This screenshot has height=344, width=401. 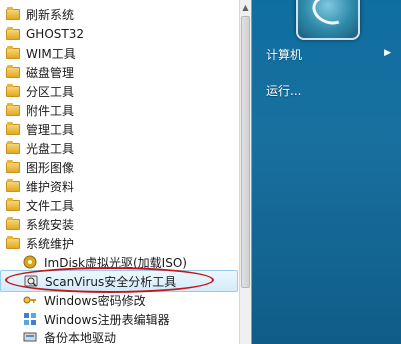 What do you see at coordinates (119, 14) in the screenshot?
I see `program-folder-refresh-system: 刷新系统` at bounding box center [119, 14].